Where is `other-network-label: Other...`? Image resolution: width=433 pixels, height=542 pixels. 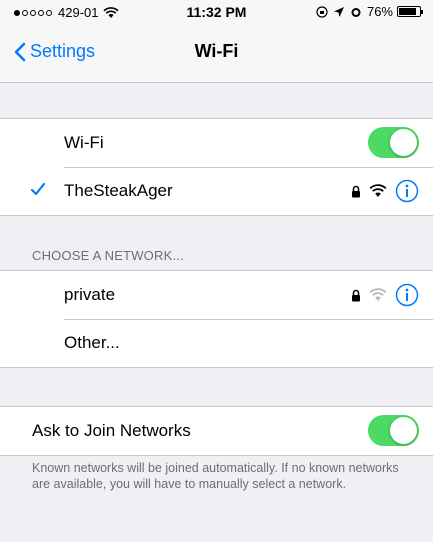
other-network-label: Other... is located at coordinates (92, 342).